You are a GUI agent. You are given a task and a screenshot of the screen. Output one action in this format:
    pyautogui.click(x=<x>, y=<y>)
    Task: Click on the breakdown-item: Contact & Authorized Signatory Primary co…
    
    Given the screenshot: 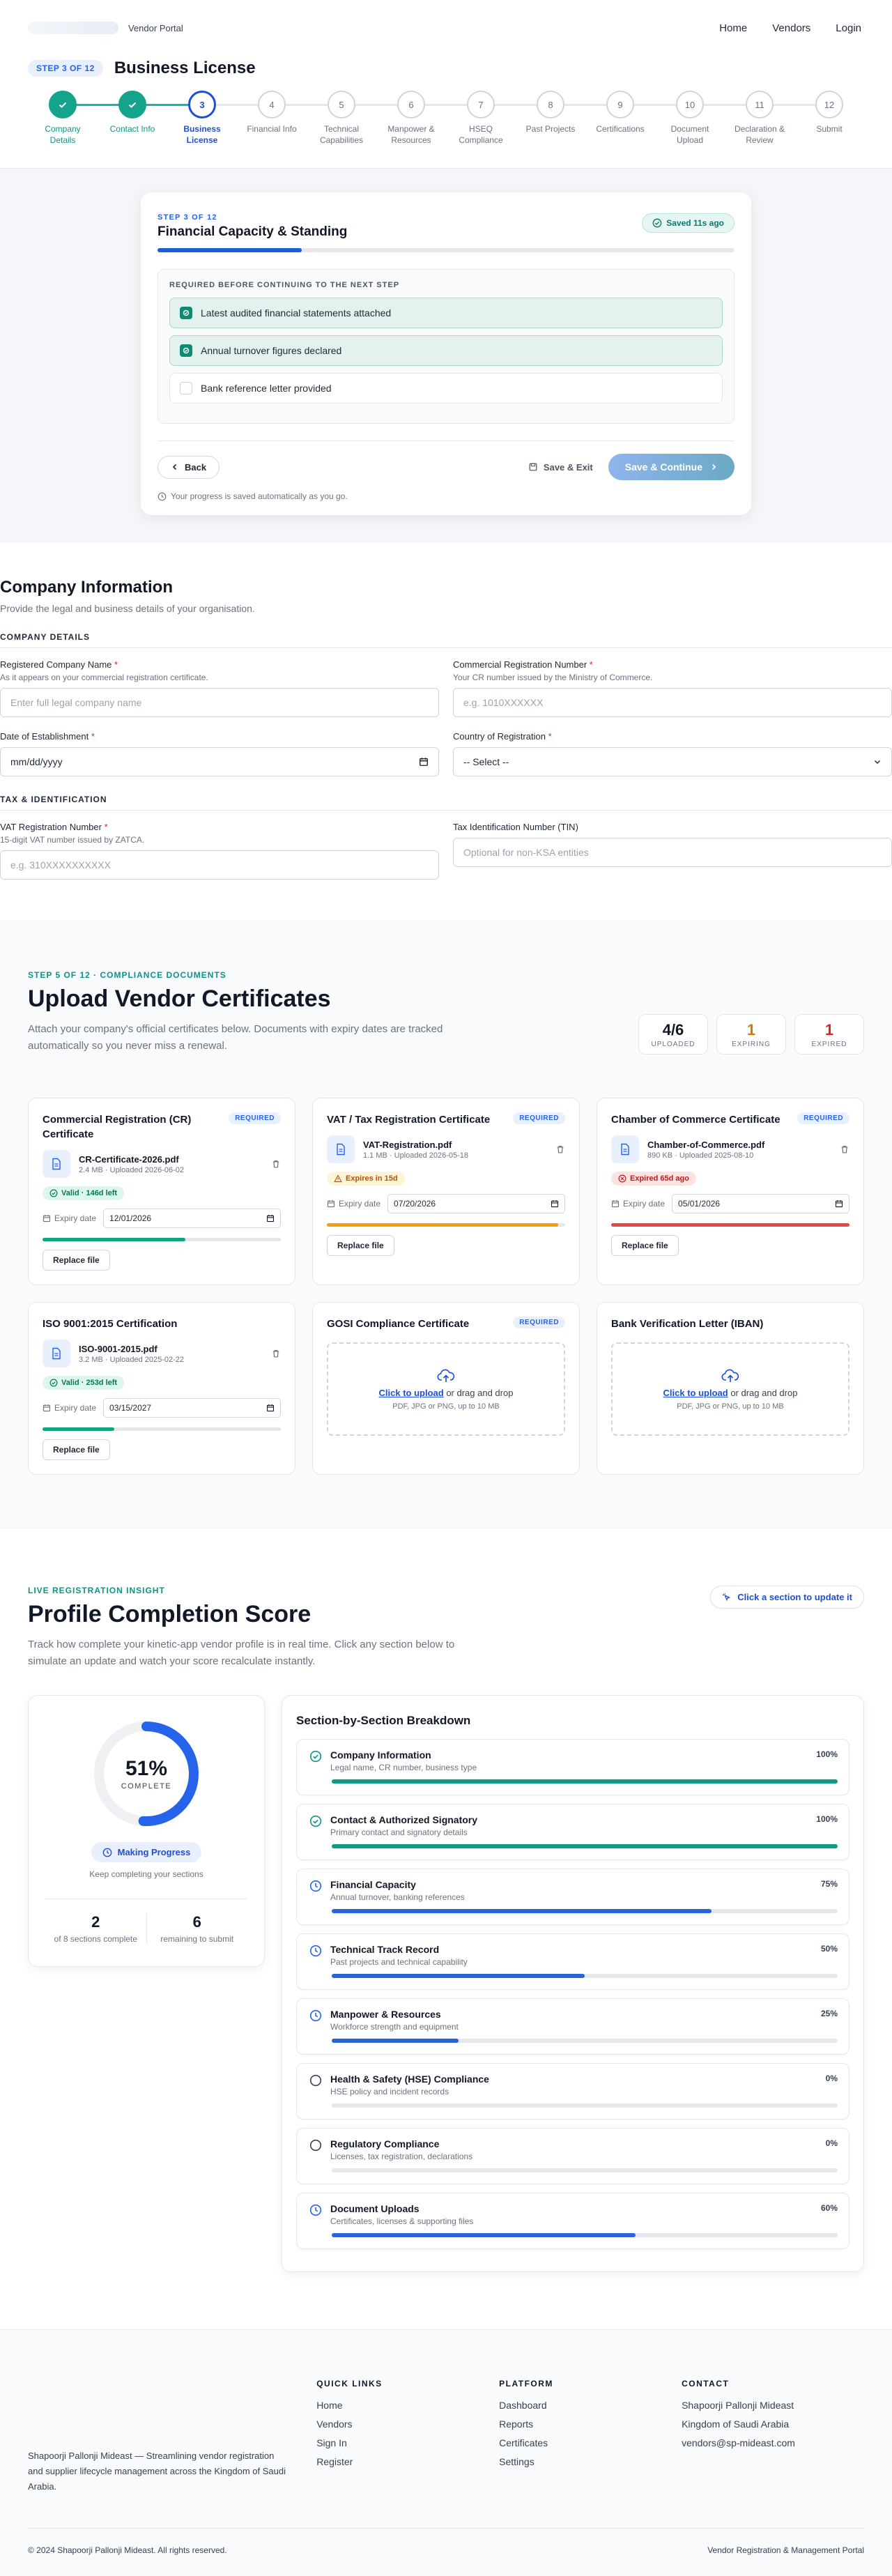 What is the action you would take?
    pyautogui.click(x=572, y=1832)
    